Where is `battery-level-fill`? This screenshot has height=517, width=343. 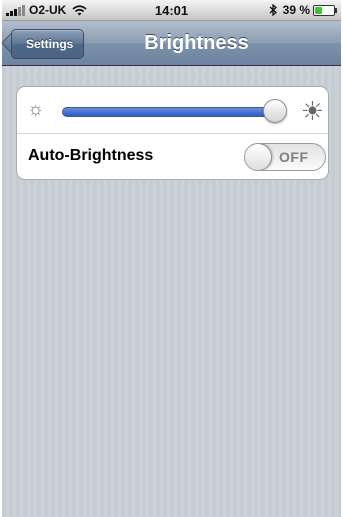 battery-level-fill is located at coordinates (318, 10).